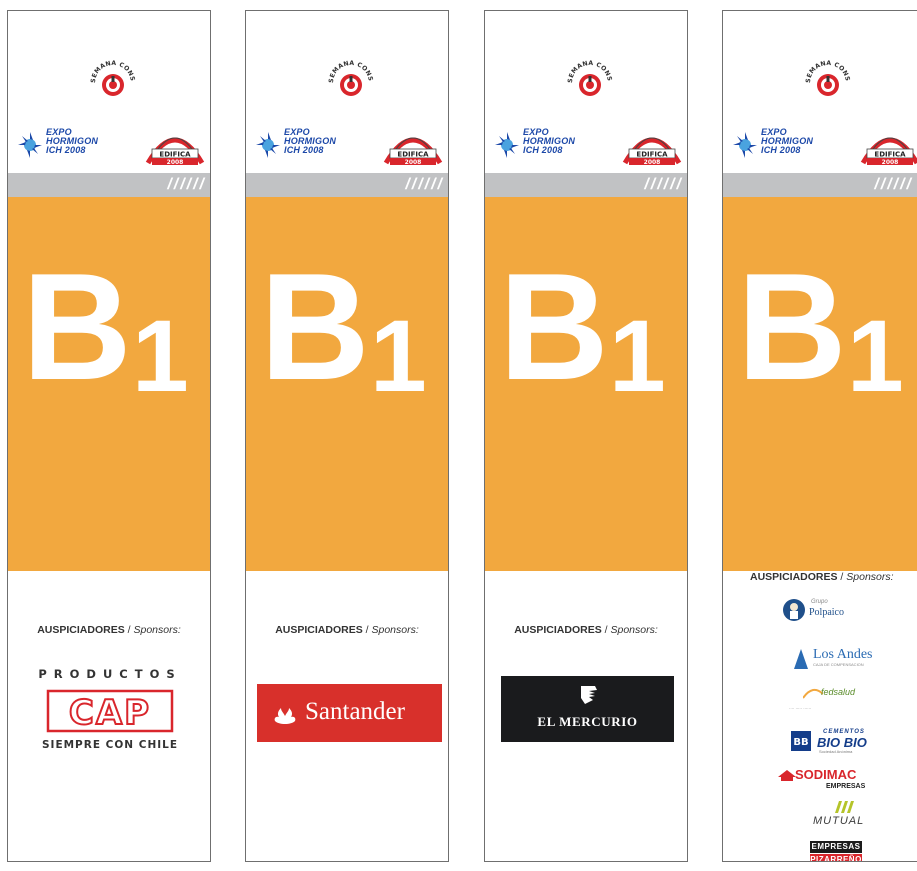 The image size is (917, 871). I want to click on polpaico-group: Grupo, so click(819, 602).